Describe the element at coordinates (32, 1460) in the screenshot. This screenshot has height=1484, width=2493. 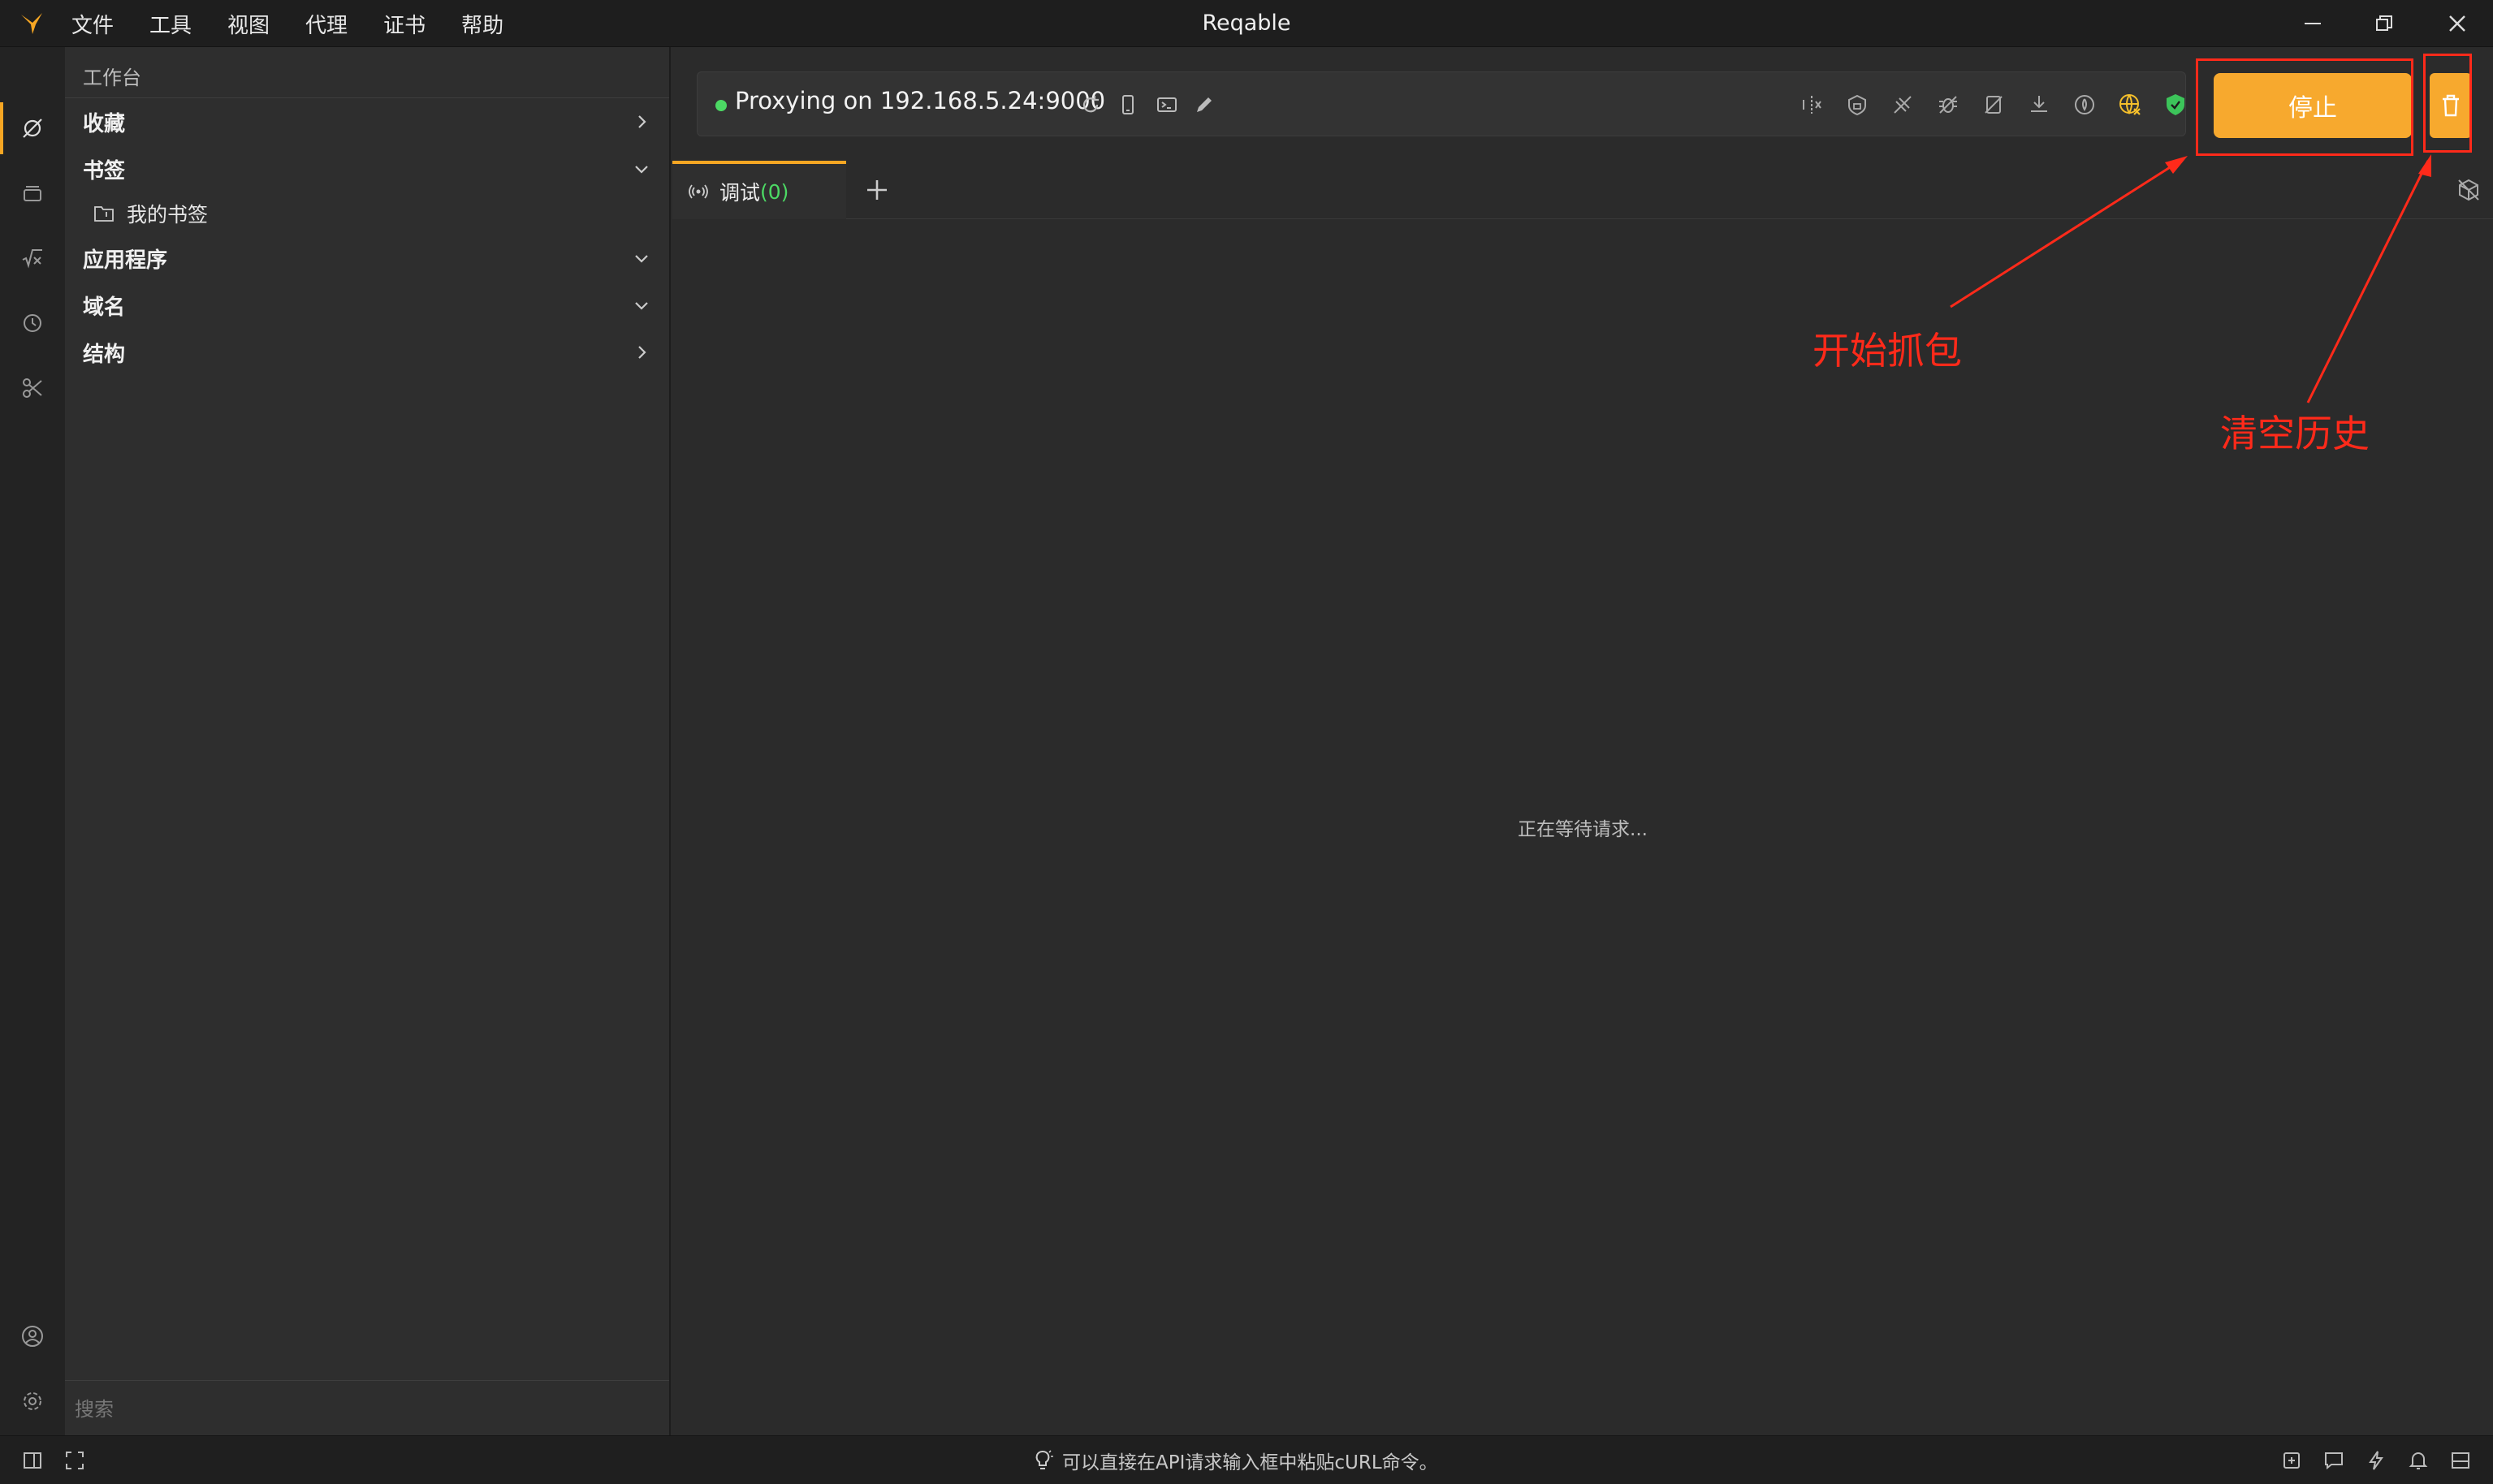
I see `toggle-sidebar-icon` at that location.